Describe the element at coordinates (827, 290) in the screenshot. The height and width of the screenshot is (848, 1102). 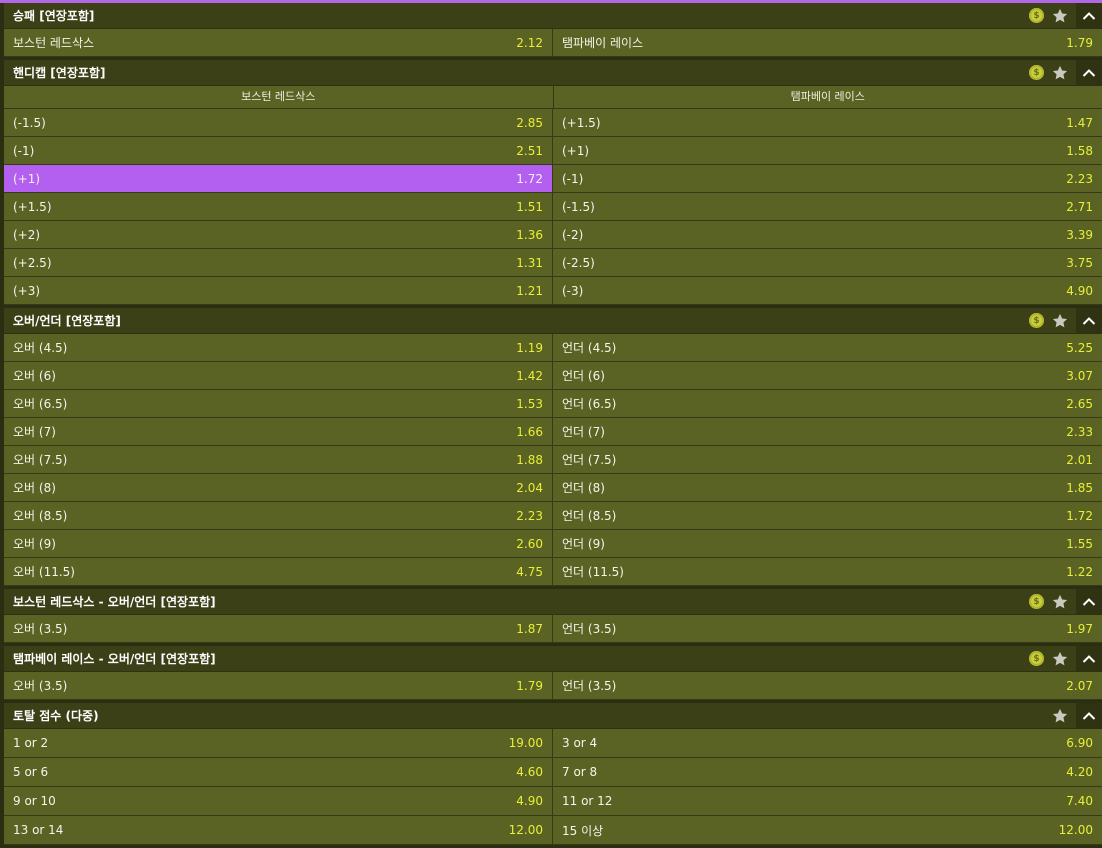
I see `bet-option-away: (-3)4.90` at that location.